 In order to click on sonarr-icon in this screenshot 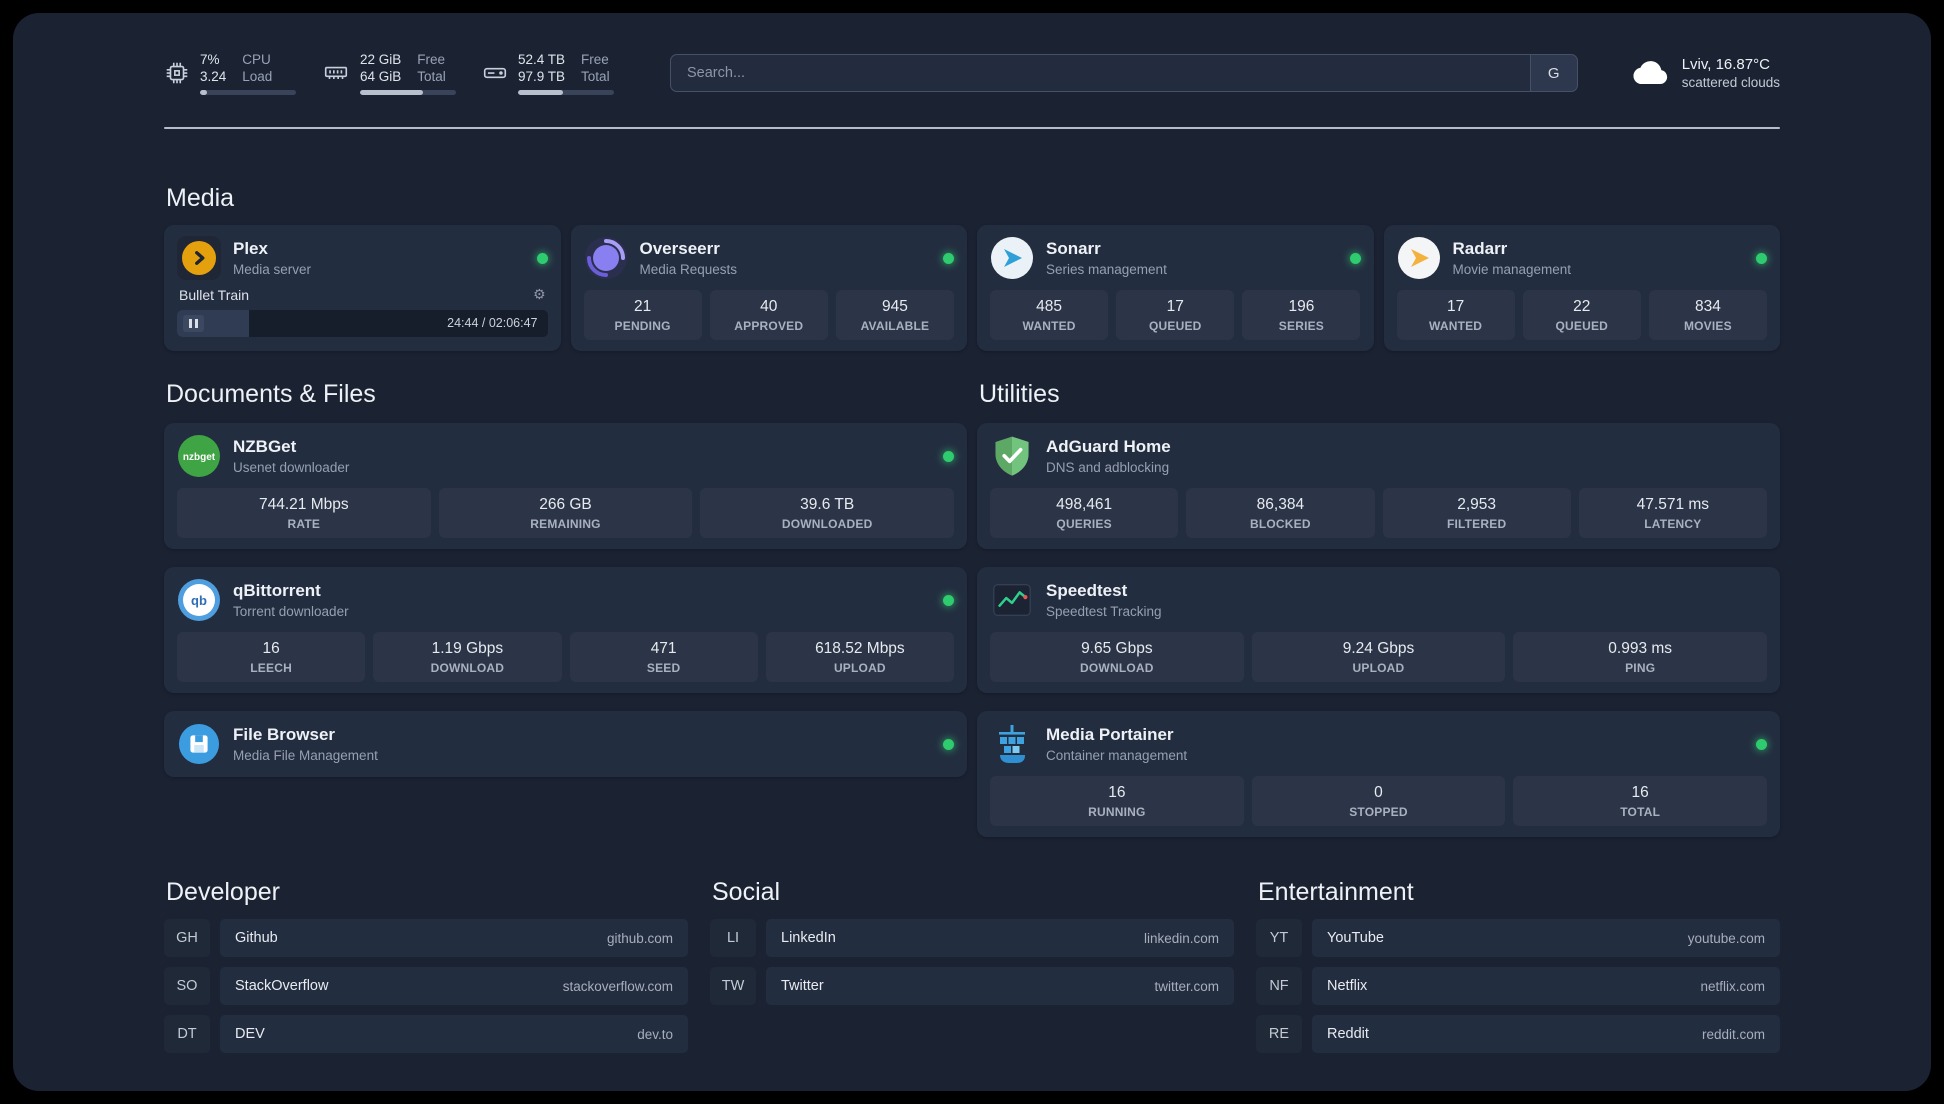, I will do `click(1012, 258)`.